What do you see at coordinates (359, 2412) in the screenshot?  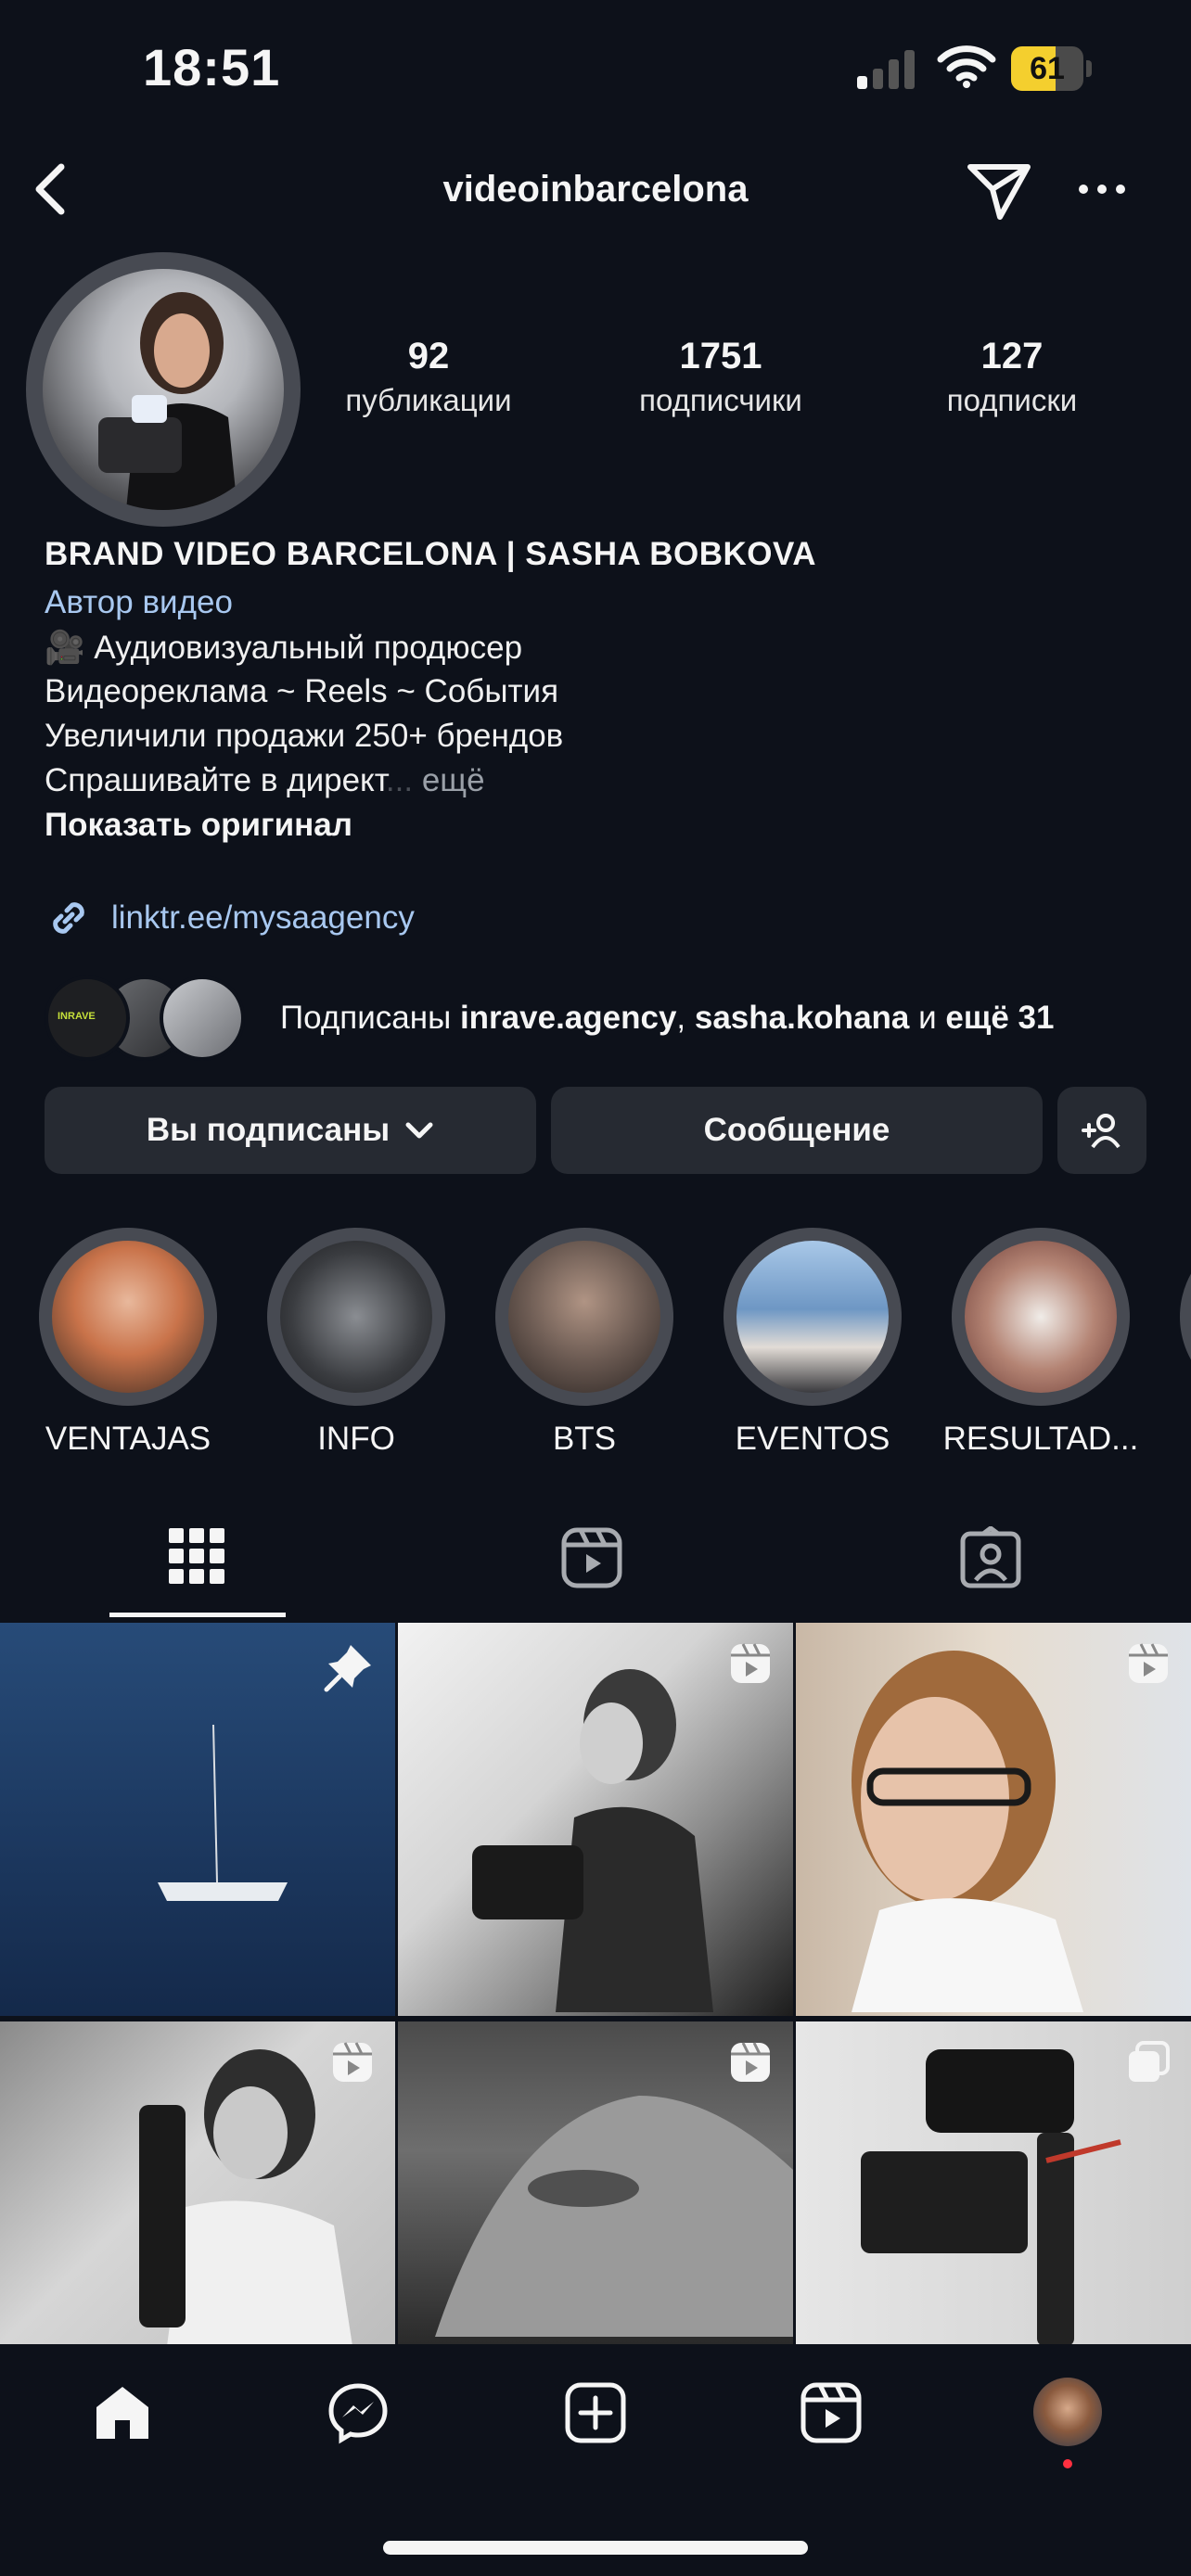 I see `messenger-icon` at bounding box center [359, 2412].